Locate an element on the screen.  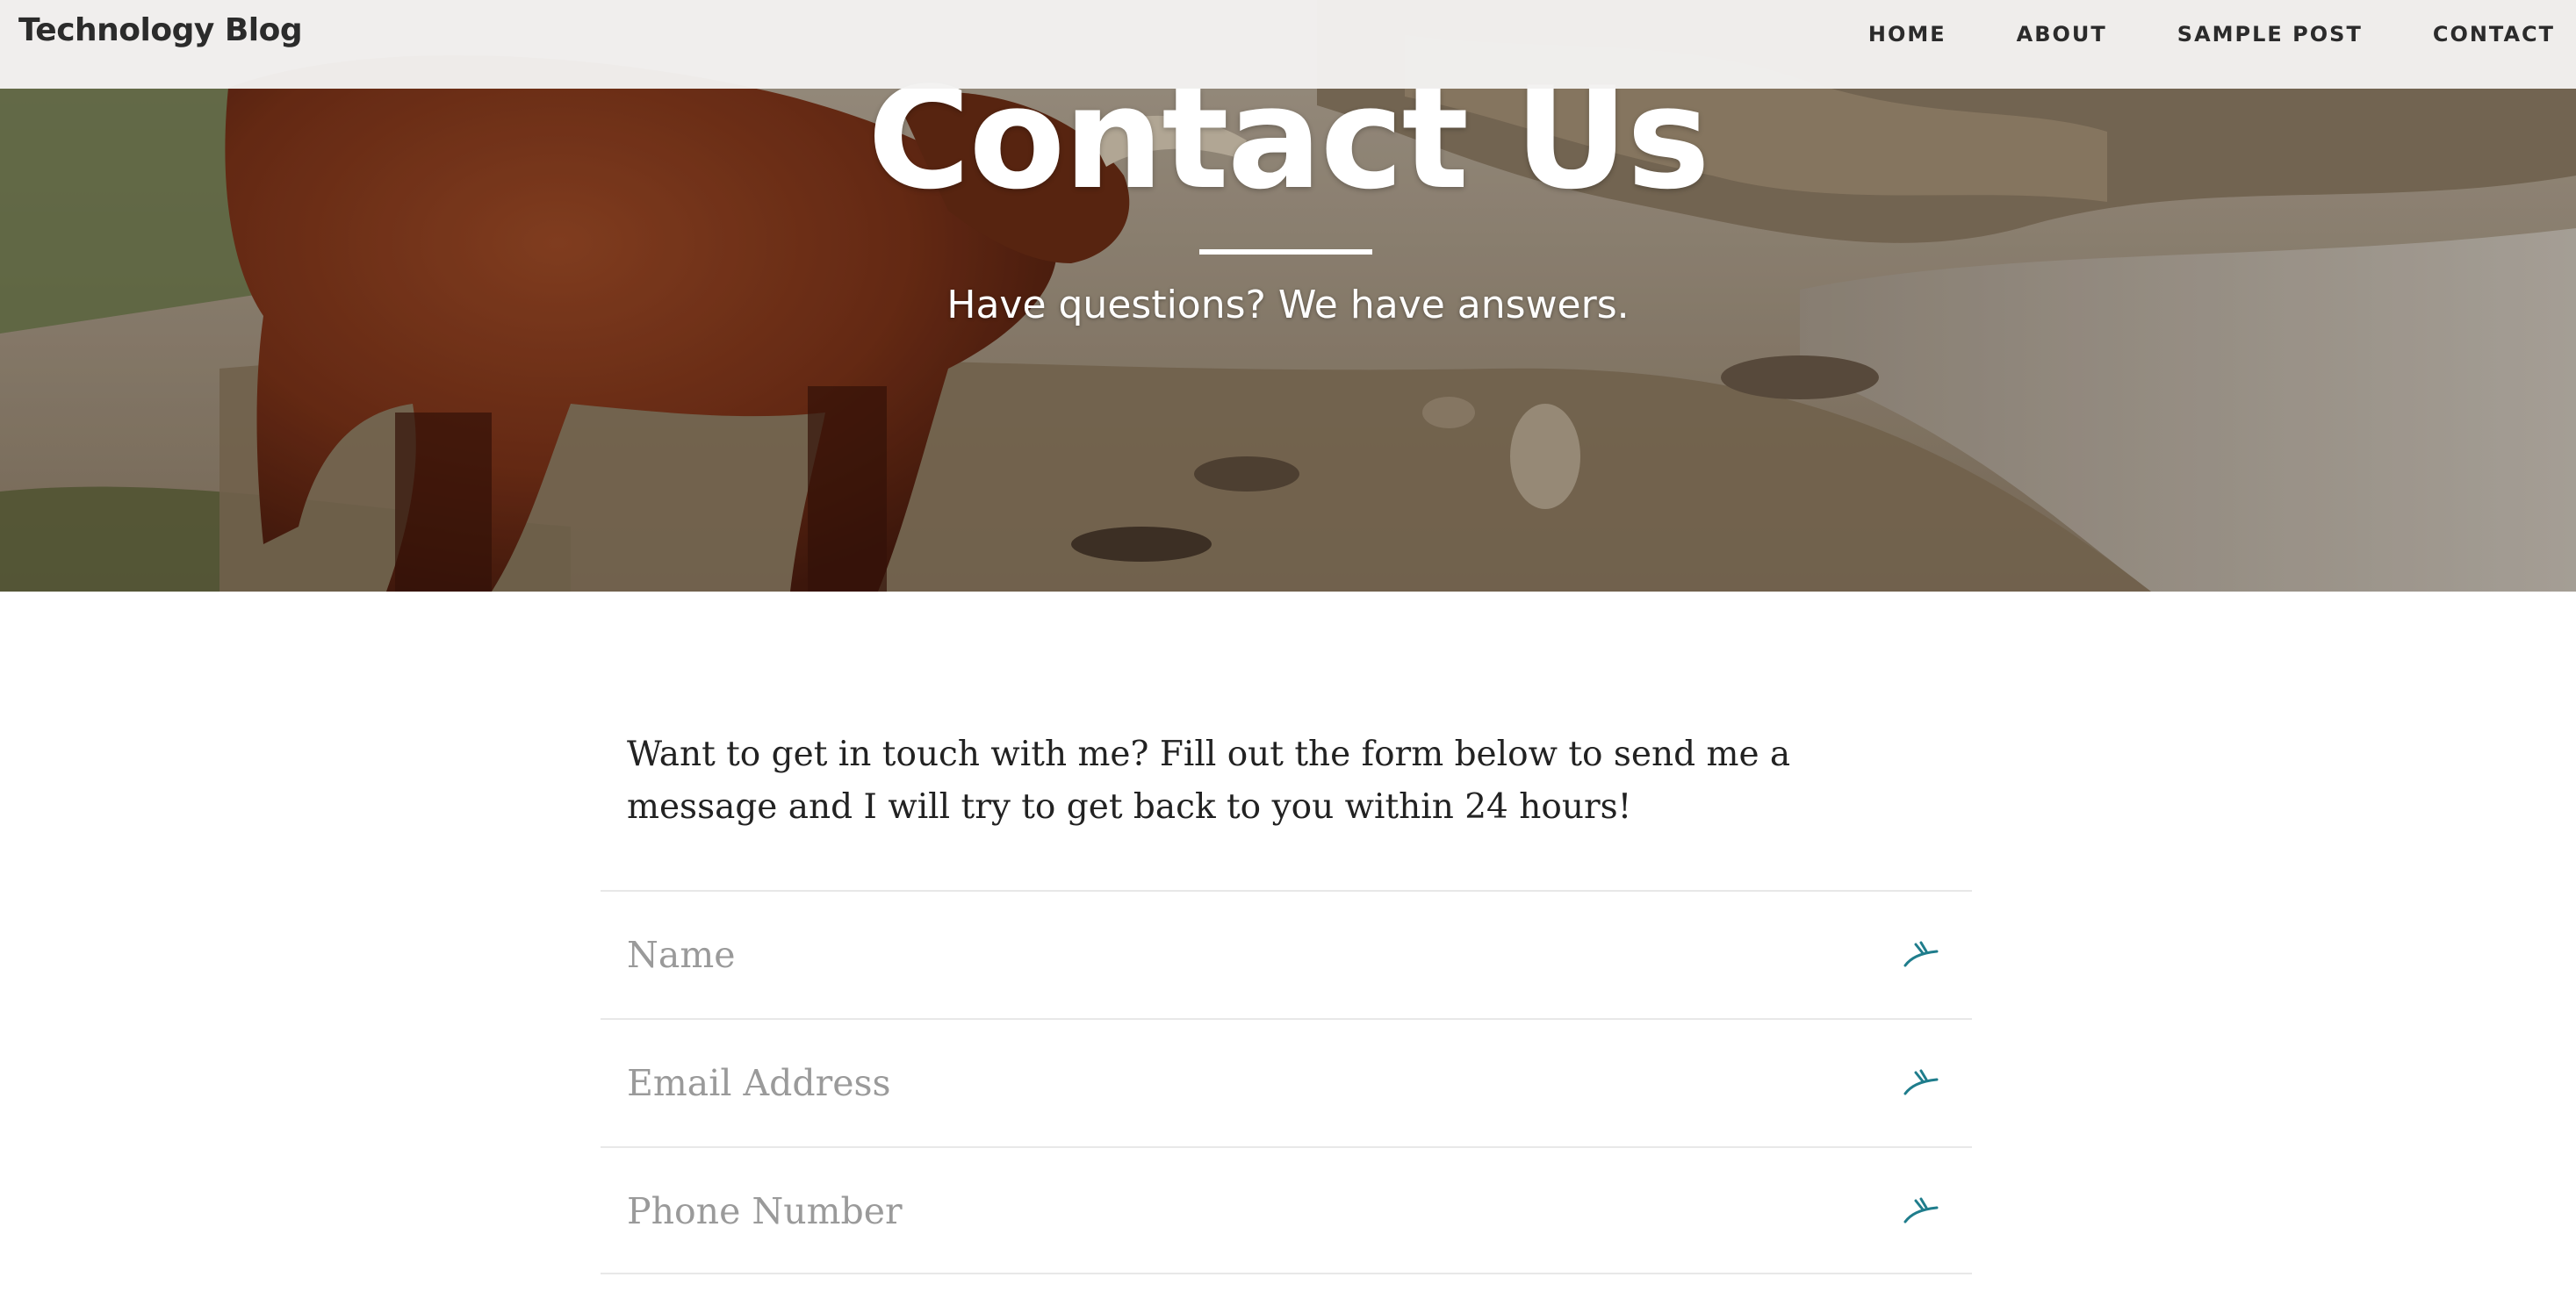
email-field-group is located at coordinates (1286, 1082).